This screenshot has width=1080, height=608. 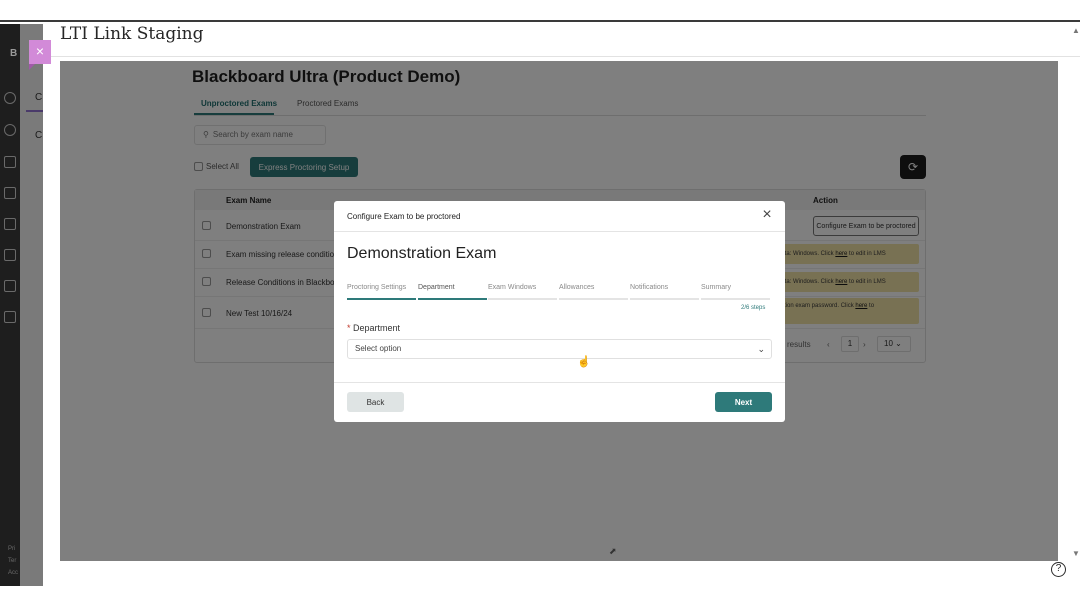 I want to click on back-button: Back, so click(x=375, y=402).